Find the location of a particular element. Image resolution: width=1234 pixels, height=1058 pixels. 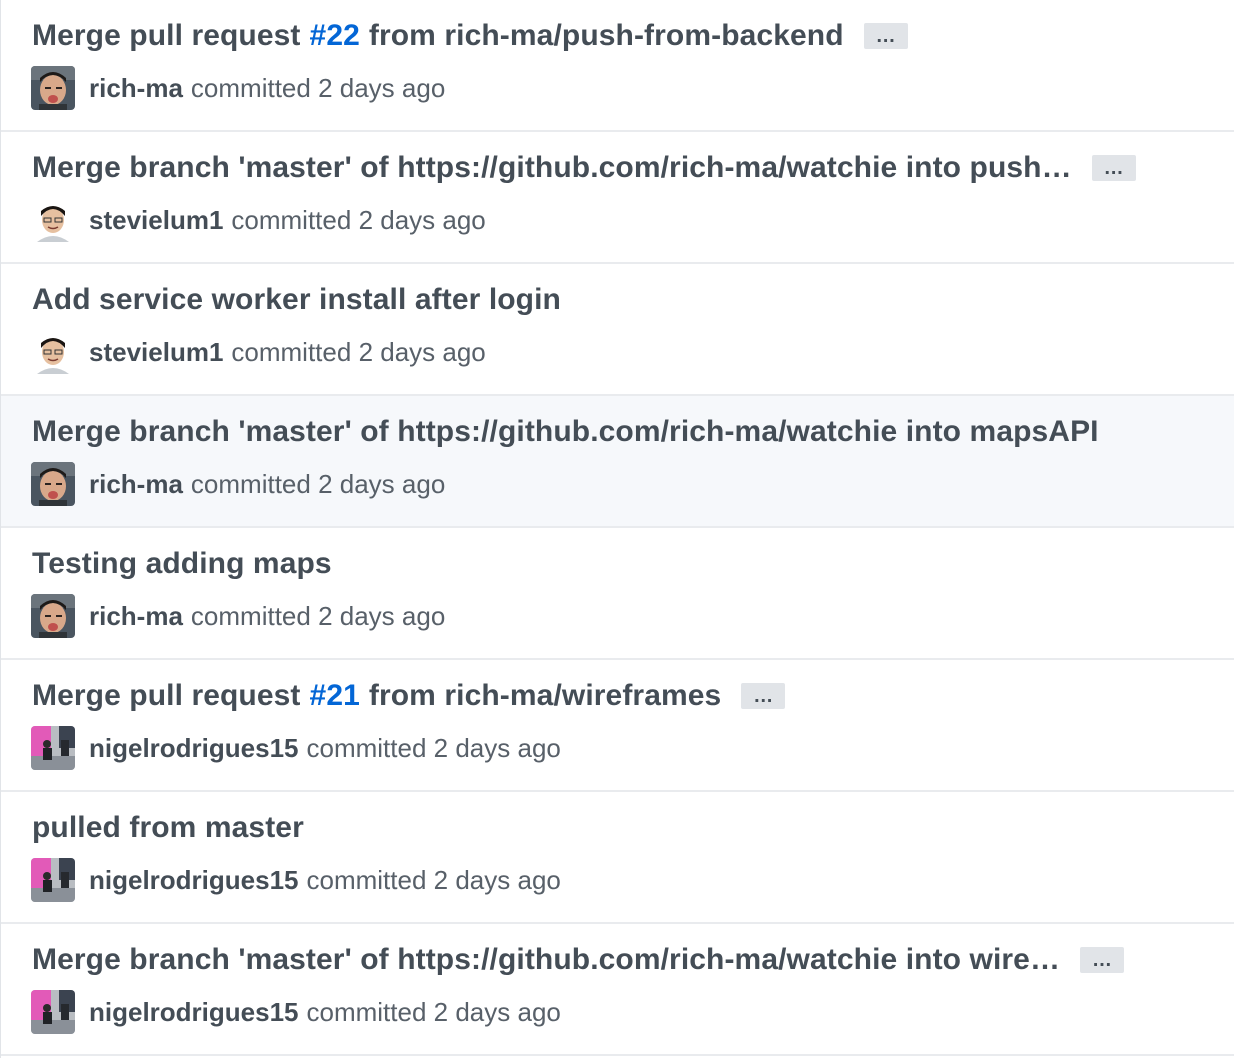

pull-request-link: #21 is located at coordinates (335, 696).